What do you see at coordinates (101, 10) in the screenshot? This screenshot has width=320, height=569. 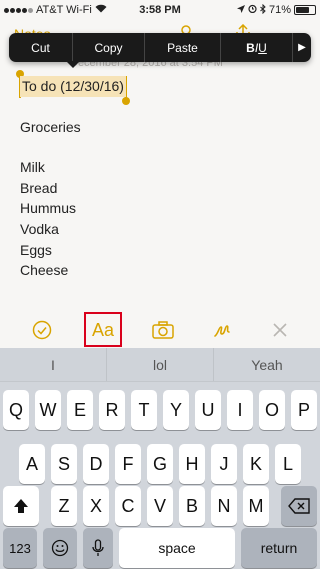 I see `wifi-icon` at bounding box center [101, 10].